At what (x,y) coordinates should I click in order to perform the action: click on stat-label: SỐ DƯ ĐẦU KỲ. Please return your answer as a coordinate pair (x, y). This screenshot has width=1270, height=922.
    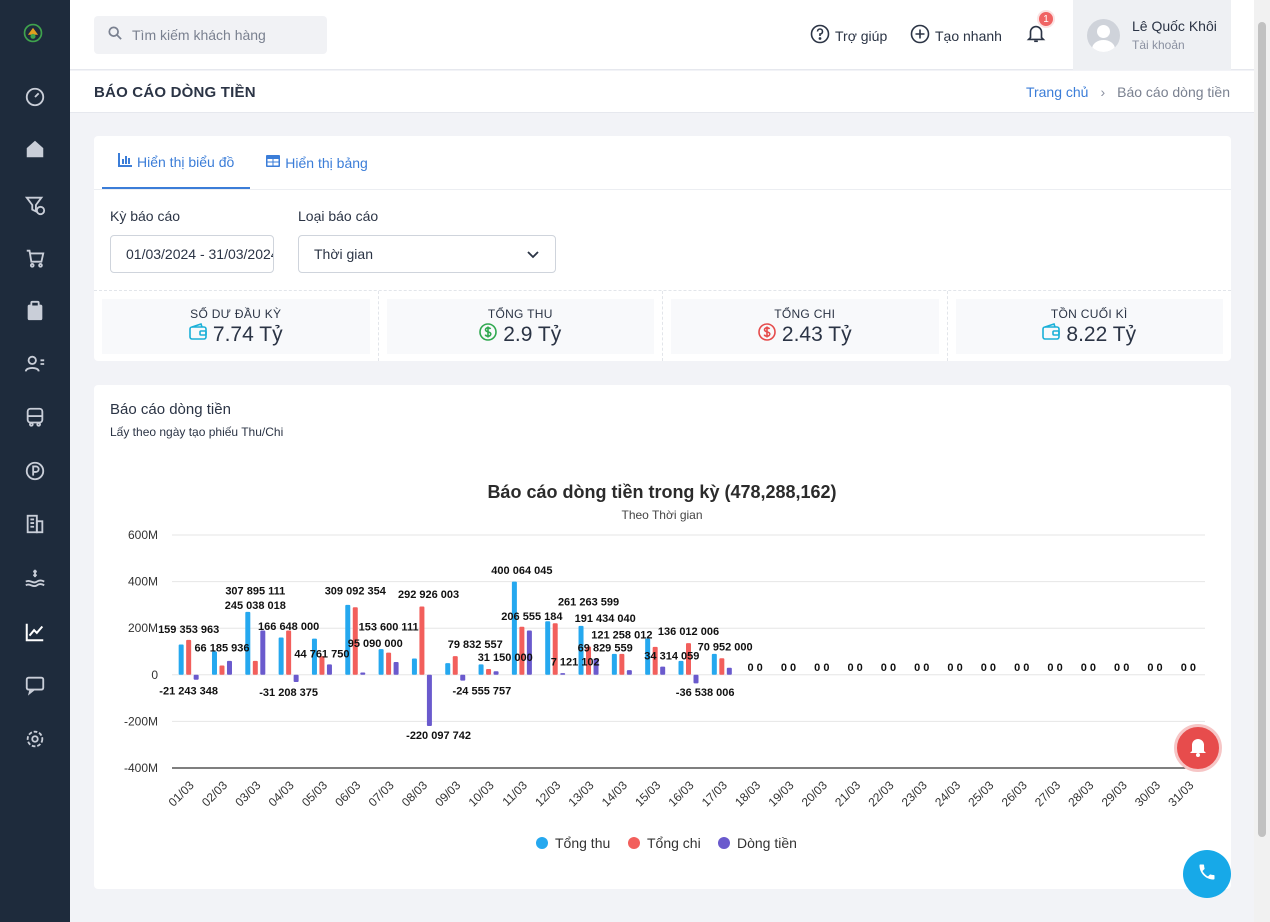
    Looking at the image, I should click on (236, 314).